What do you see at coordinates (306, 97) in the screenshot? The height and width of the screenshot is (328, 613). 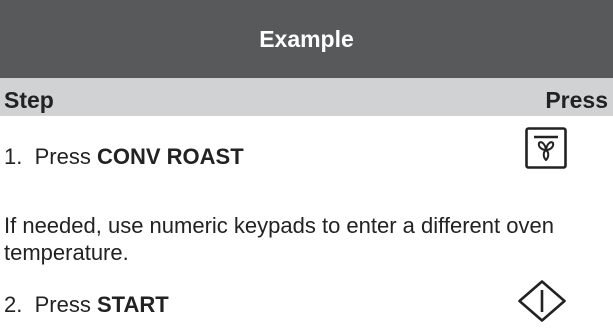 I see `table-header-row: Step Press` at bounding box center [306, 97].